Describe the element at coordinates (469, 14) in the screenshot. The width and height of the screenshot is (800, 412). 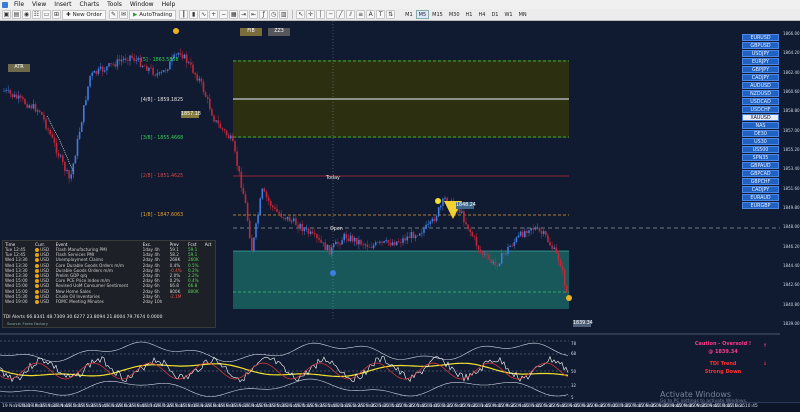
I see `tf-h1: H1` at that location.